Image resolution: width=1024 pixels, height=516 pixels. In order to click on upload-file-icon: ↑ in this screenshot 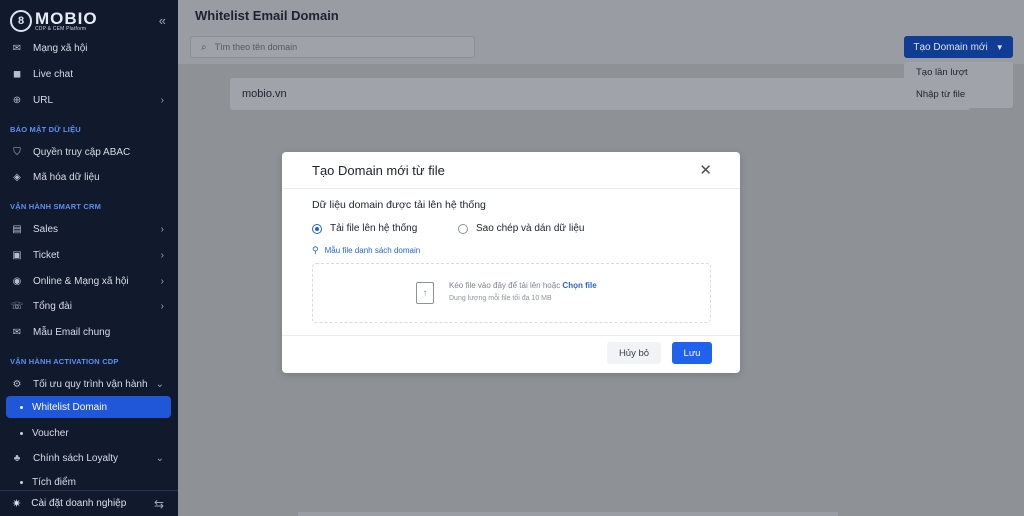, I will do `click(425, 293)`.